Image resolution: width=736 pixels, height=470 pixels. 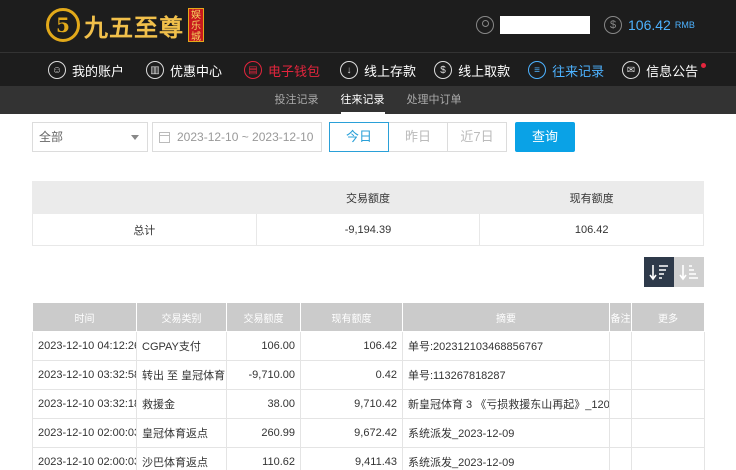 What do you see at coordinates (368, 229) in the screenshot?
I see `summary-total-amount: -9,194.39` at bounding box center [368, 229].